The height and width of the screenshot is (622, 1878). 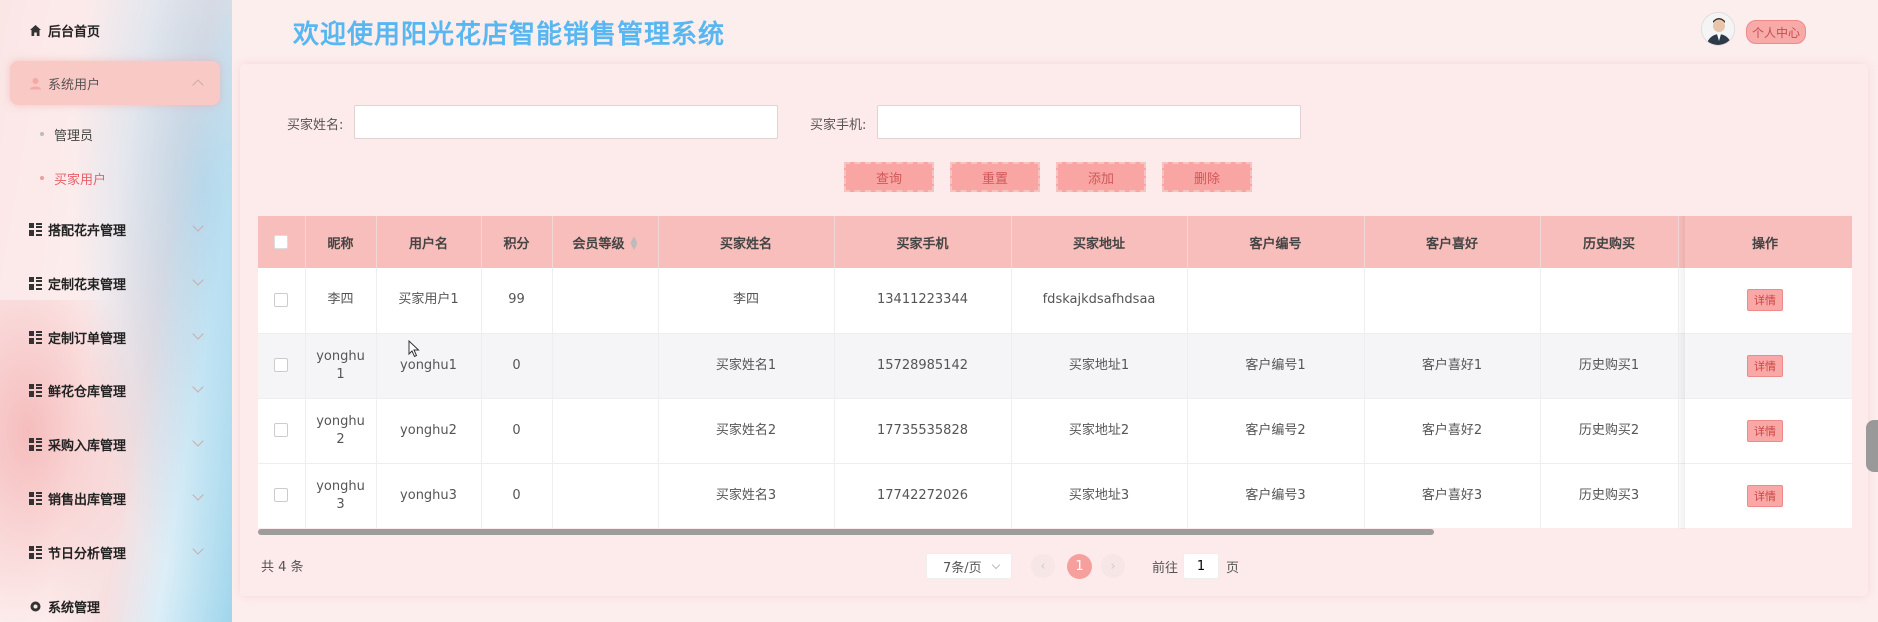 What do you see at coordinates (115, 603) in the screenshot?
I see `sidebar-item-system-management: 系统管理` at bounding box center [115, 603].